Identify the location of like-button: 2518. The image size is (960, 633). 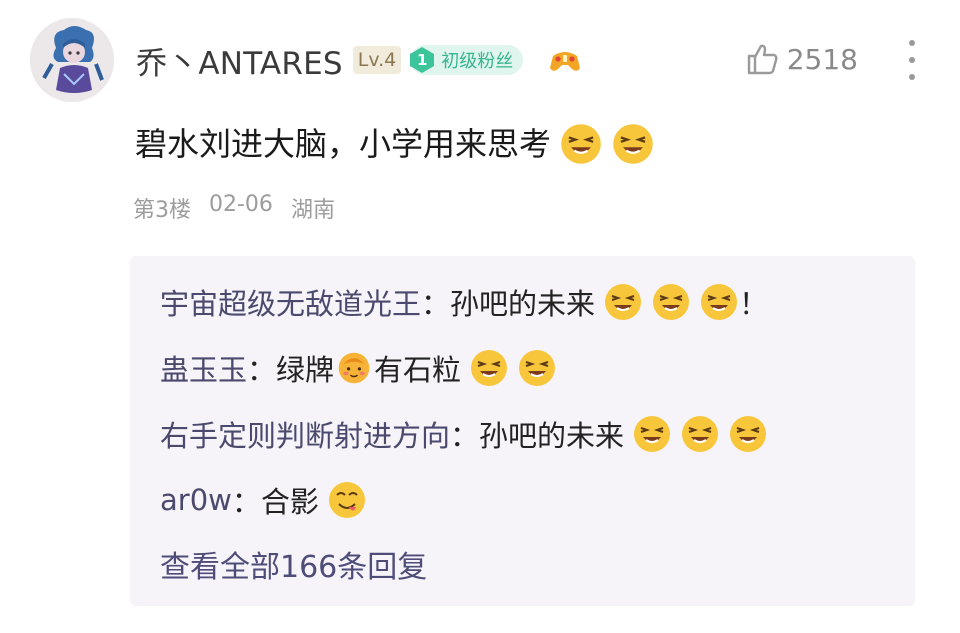
(800, 59).